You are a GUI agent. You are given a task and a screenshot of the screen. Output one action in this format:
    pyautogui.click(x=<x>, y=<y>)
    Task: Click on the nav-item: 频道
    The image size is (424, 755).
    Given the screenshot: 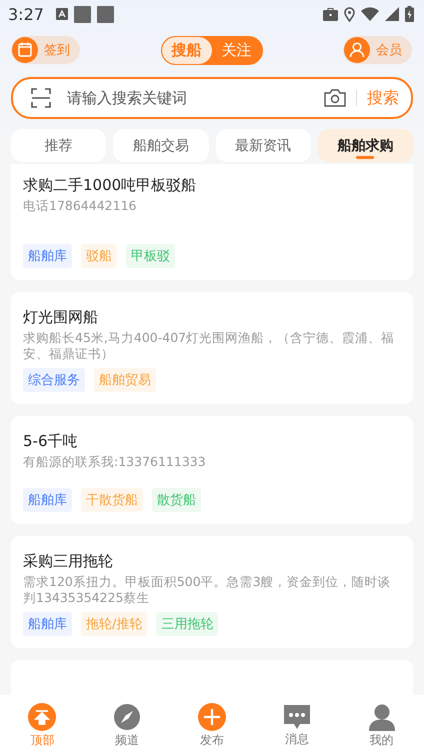 What is the action you would take?
    pyautogui.click(x=127, y=725)
    